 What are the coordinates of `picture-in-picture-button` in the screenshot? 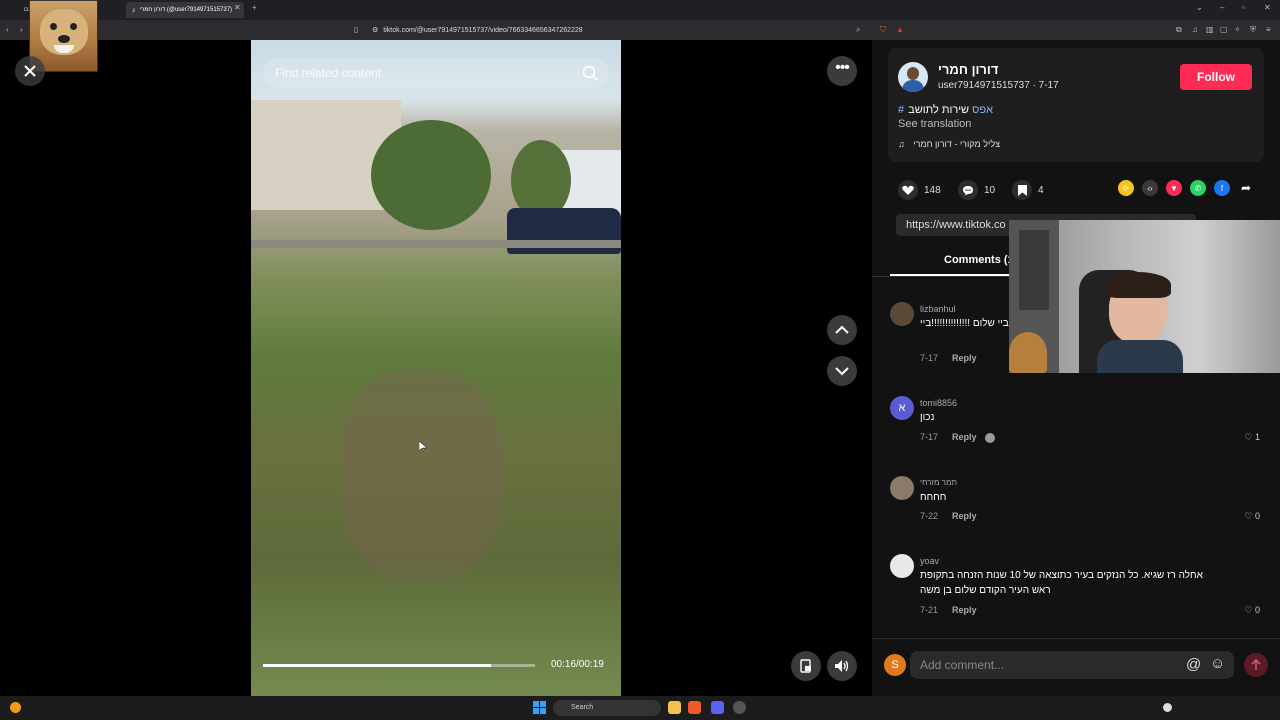 It's located at (806, 666).